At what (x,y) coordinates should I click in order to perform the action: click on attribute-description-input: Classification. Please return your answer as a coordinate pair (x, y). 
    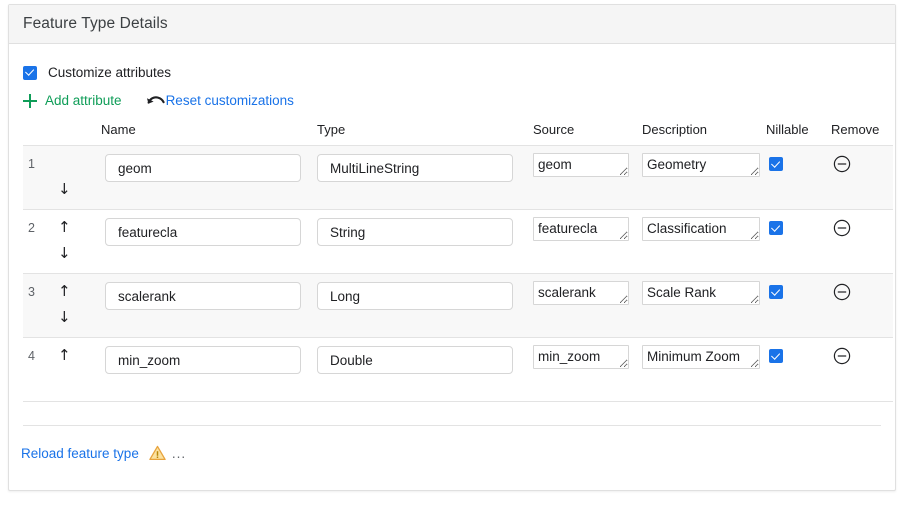
    Looking at the image, I should click on (701, 229).